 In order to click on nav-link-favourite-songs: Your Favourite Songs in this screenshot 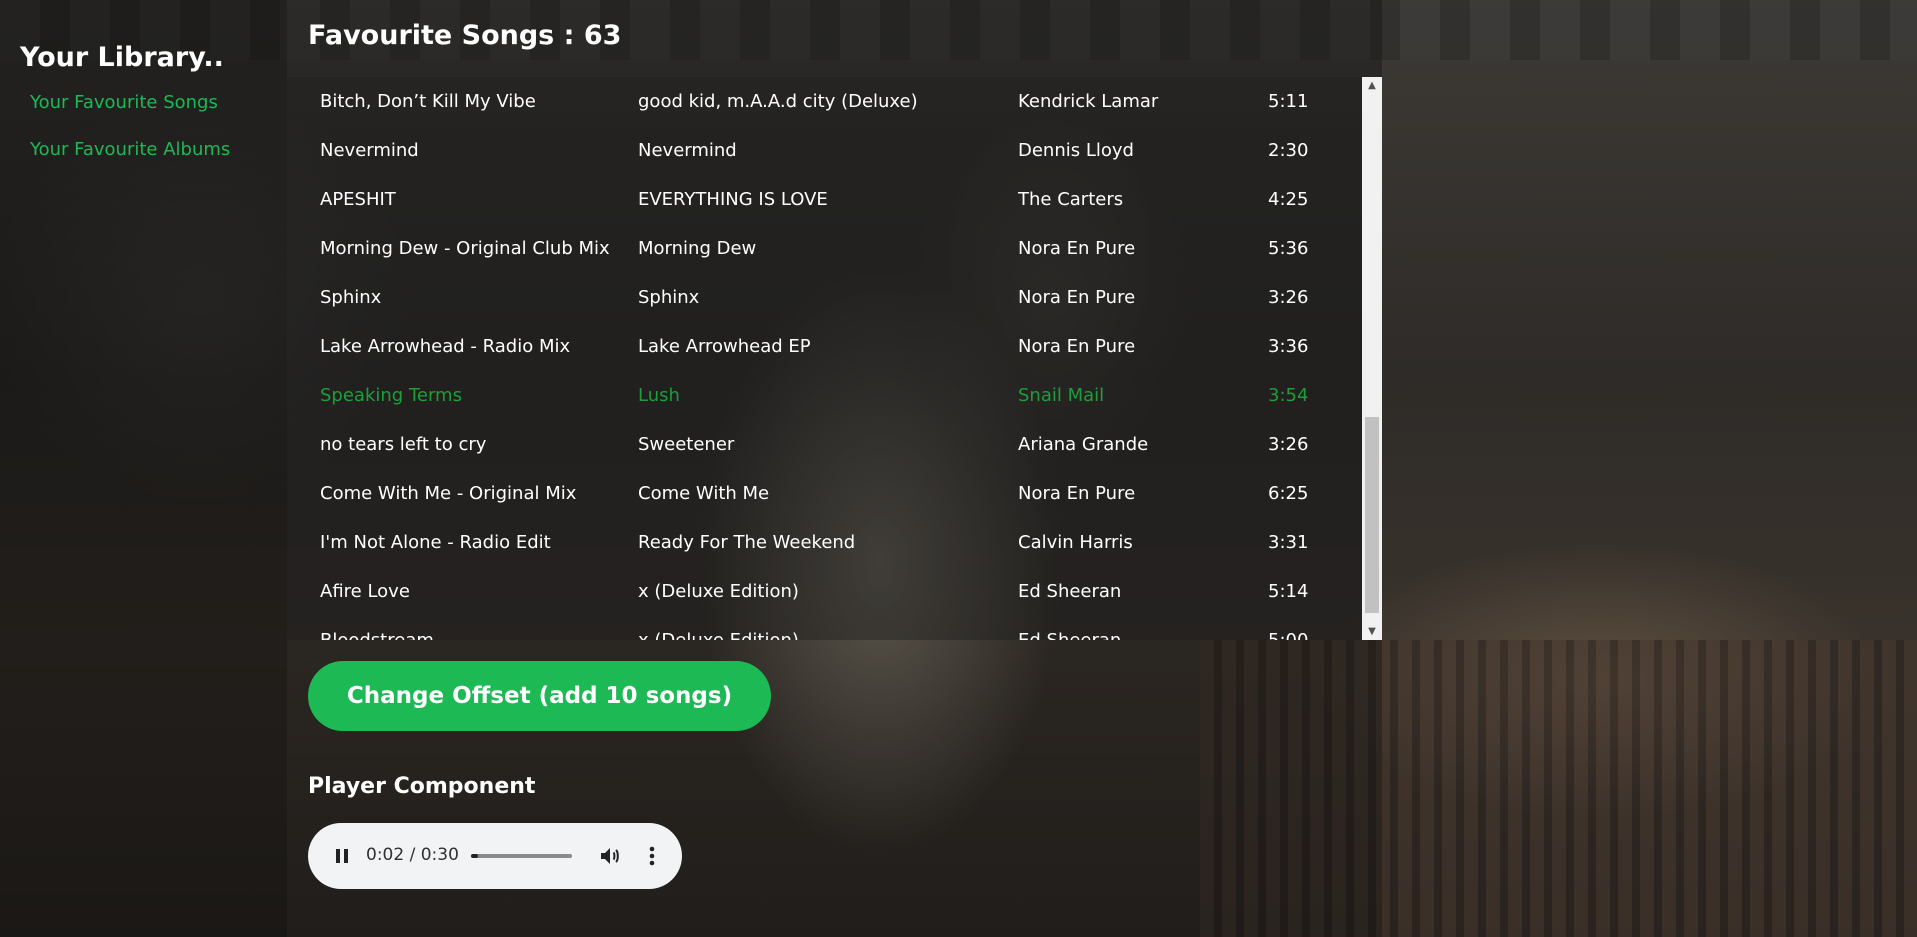, I will do `click(124, 102)`.